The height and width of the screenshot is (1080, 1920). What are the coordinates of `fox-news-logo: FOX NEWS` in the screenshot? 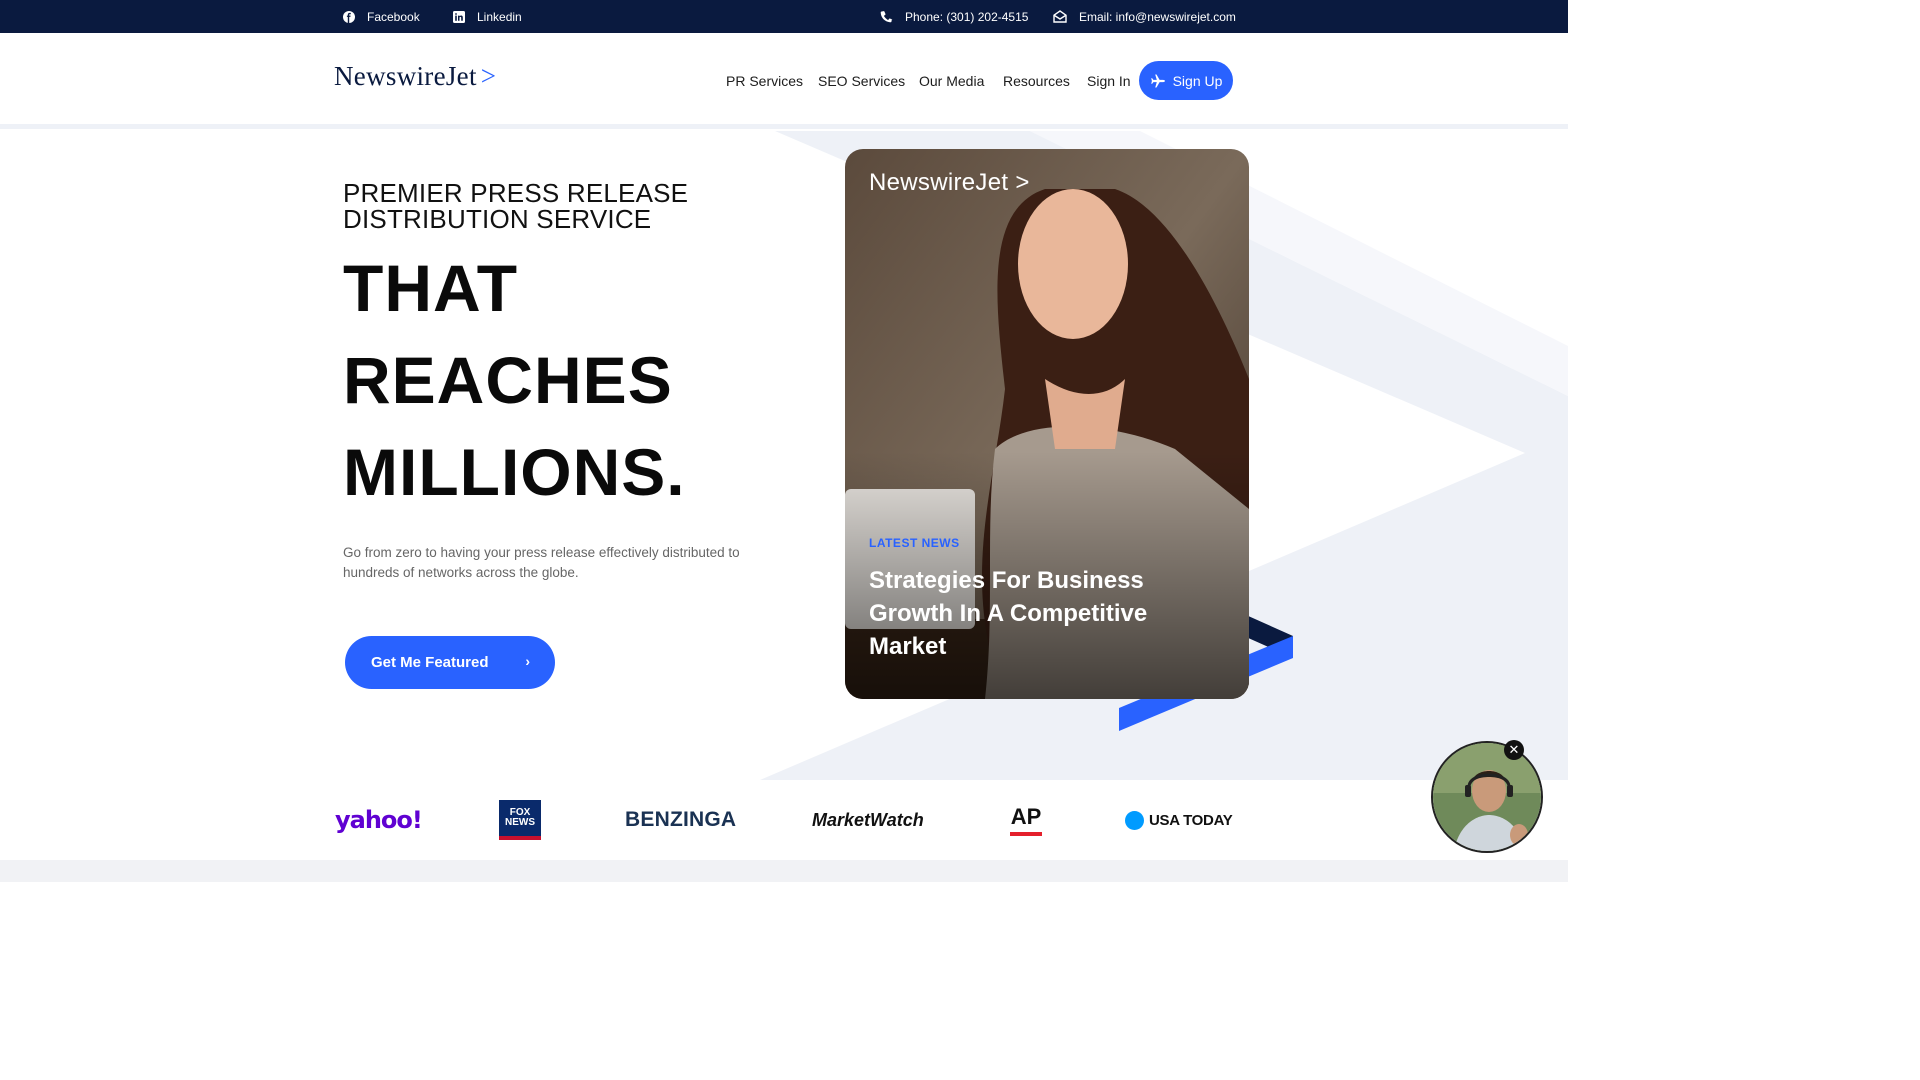 It's located at (520, 820).